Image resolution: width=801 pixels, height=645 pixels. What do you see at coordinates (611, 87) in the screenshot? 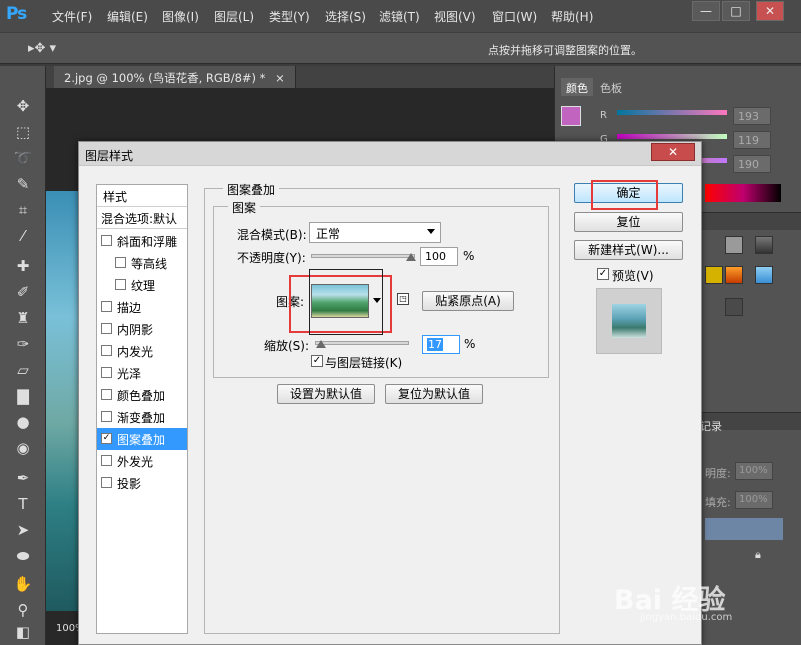
I see `tab-swatches: 色板` at bounding box center [611, 87].